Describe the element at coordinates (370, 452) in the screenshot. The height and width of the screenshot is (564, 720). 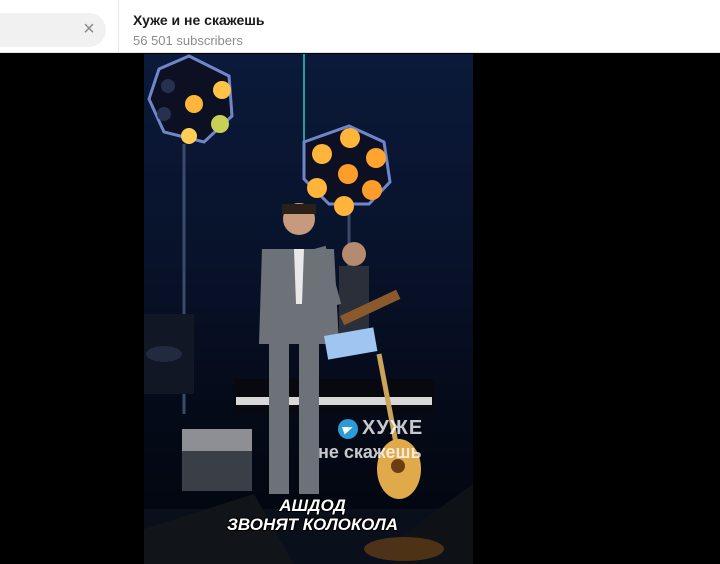
I see `watermark-line2: не скажешь` at that location.